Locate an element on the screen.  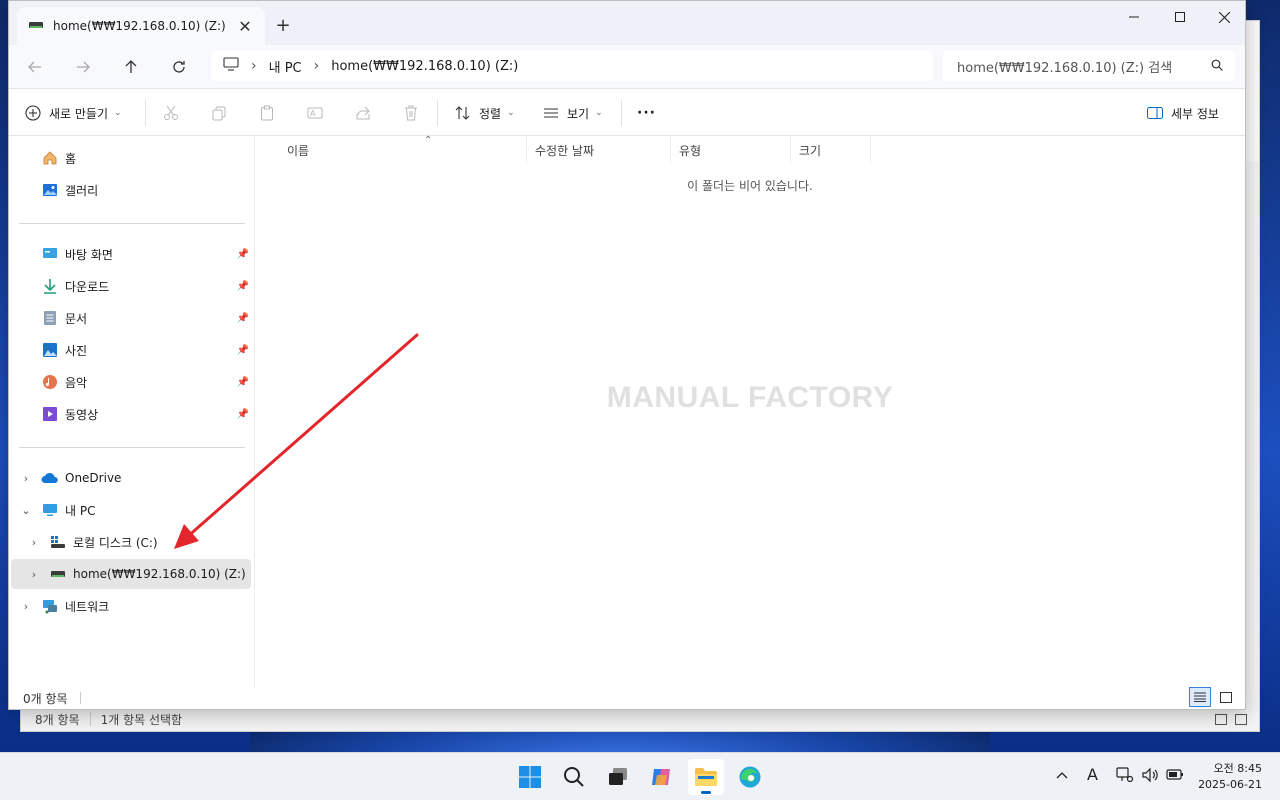
show-hidden-icons-button is located at coordinates (1062, 775).